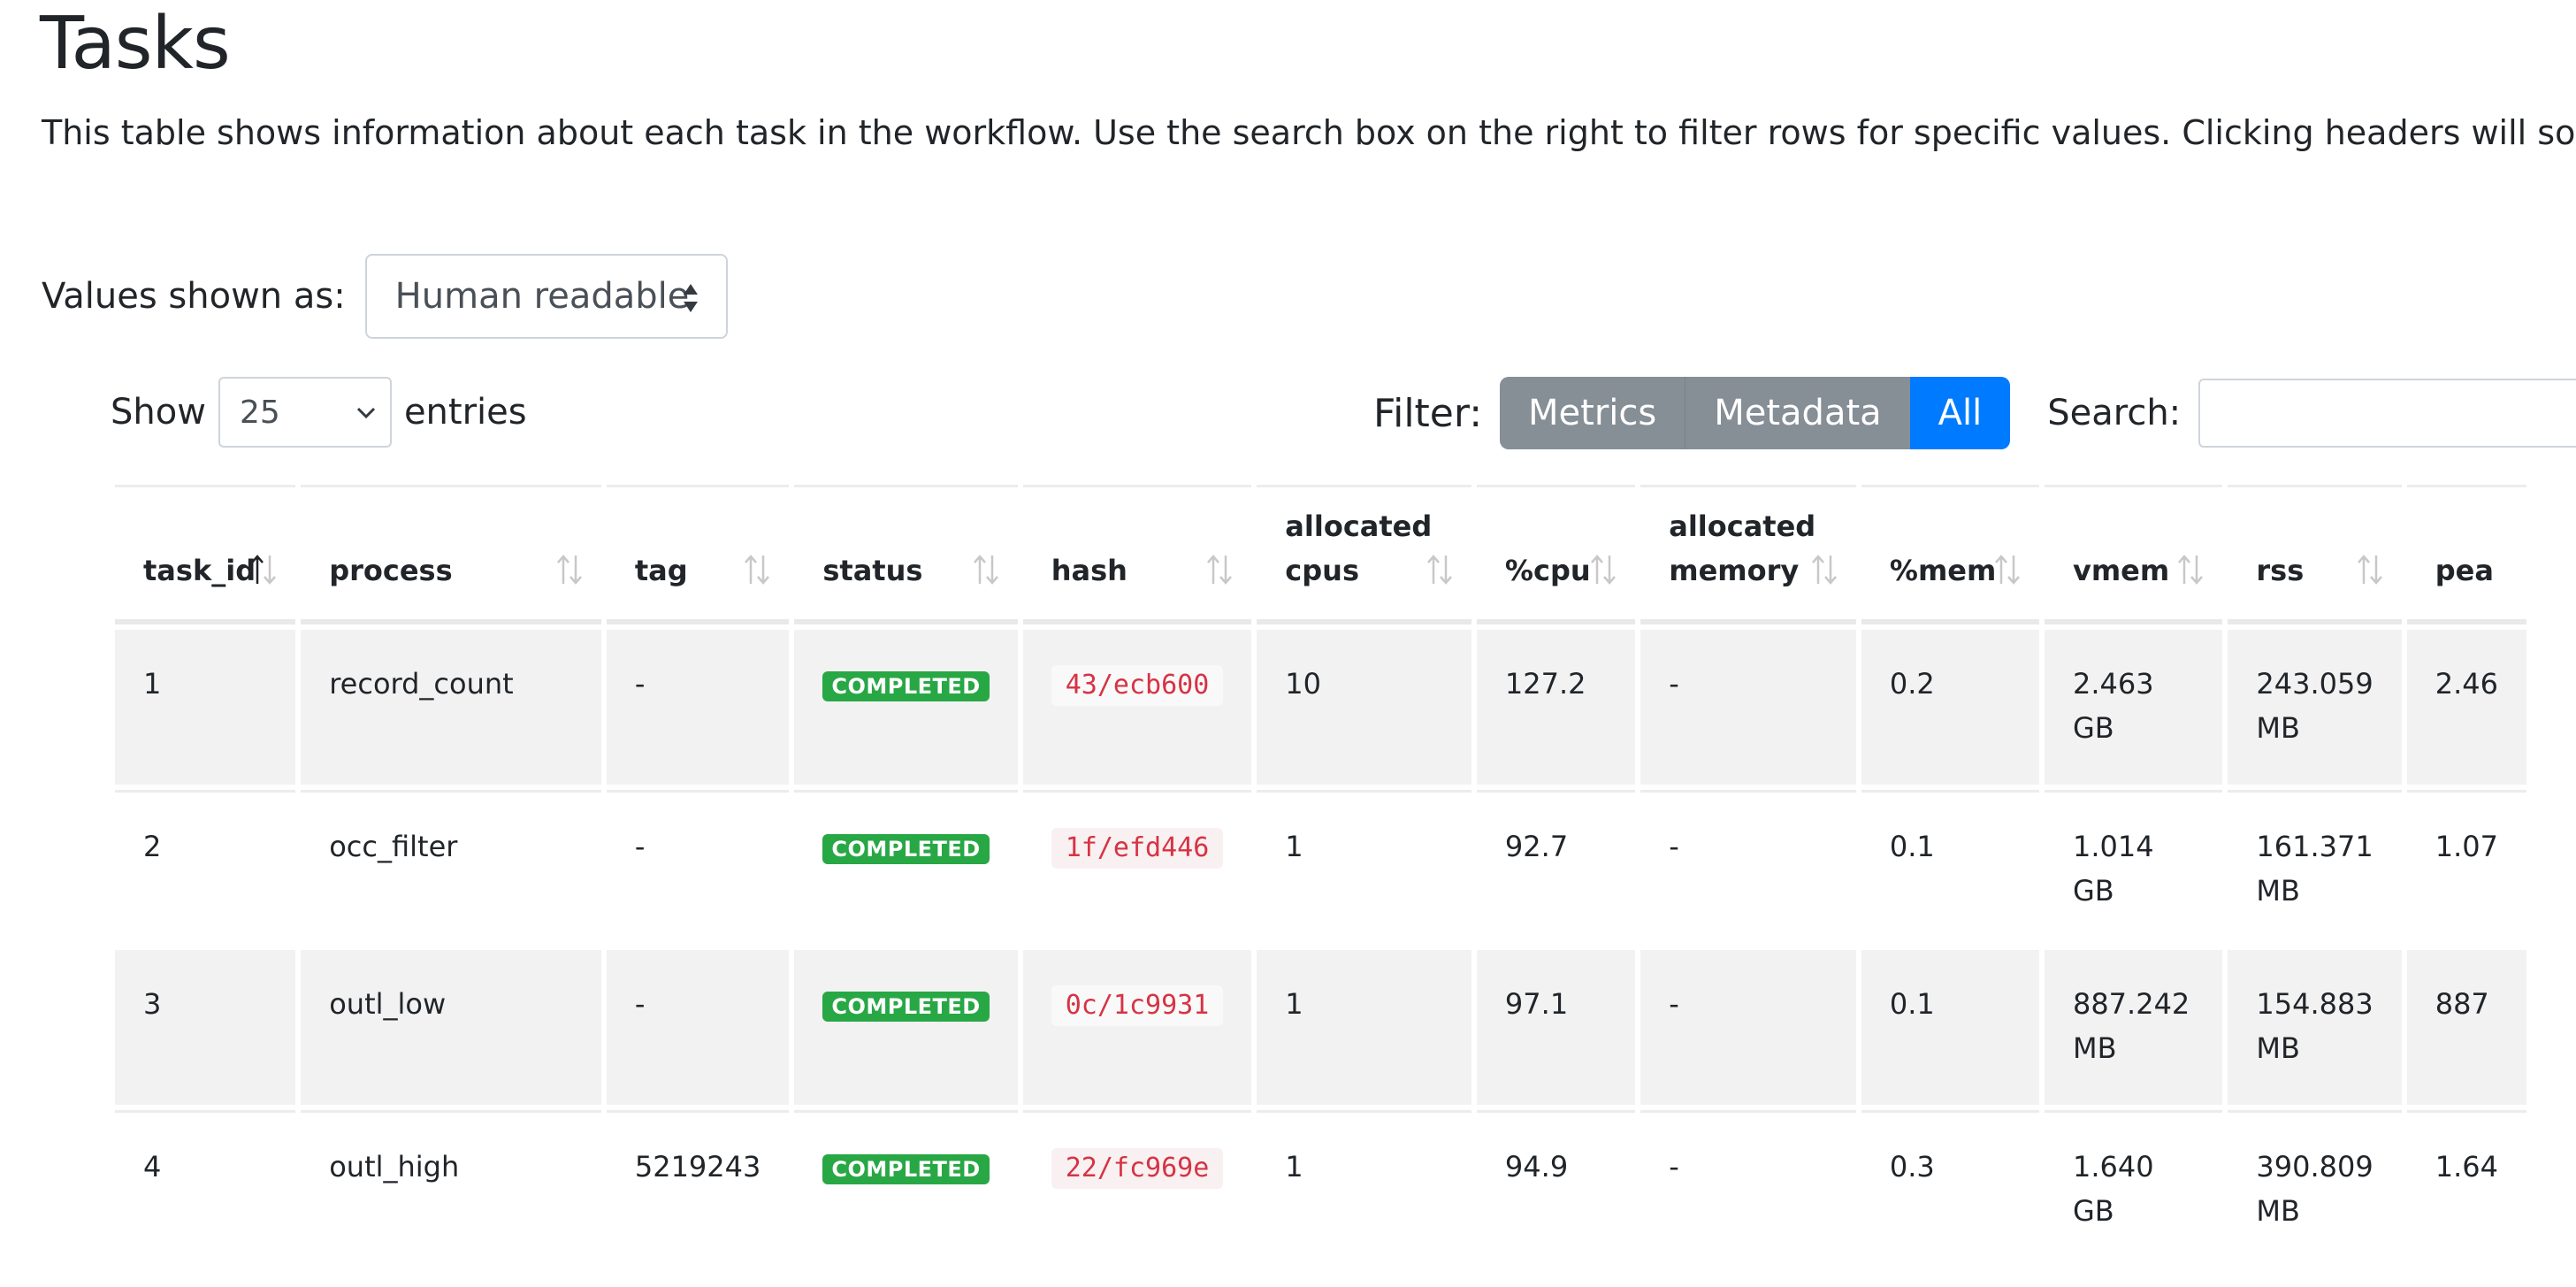 The height and width of the screenshot is (1287, 2576). What do you see at coordinates (542, 296) in the screenshot?
I see `values-shown-selected: Human readable` at bounding box center [542, 296].